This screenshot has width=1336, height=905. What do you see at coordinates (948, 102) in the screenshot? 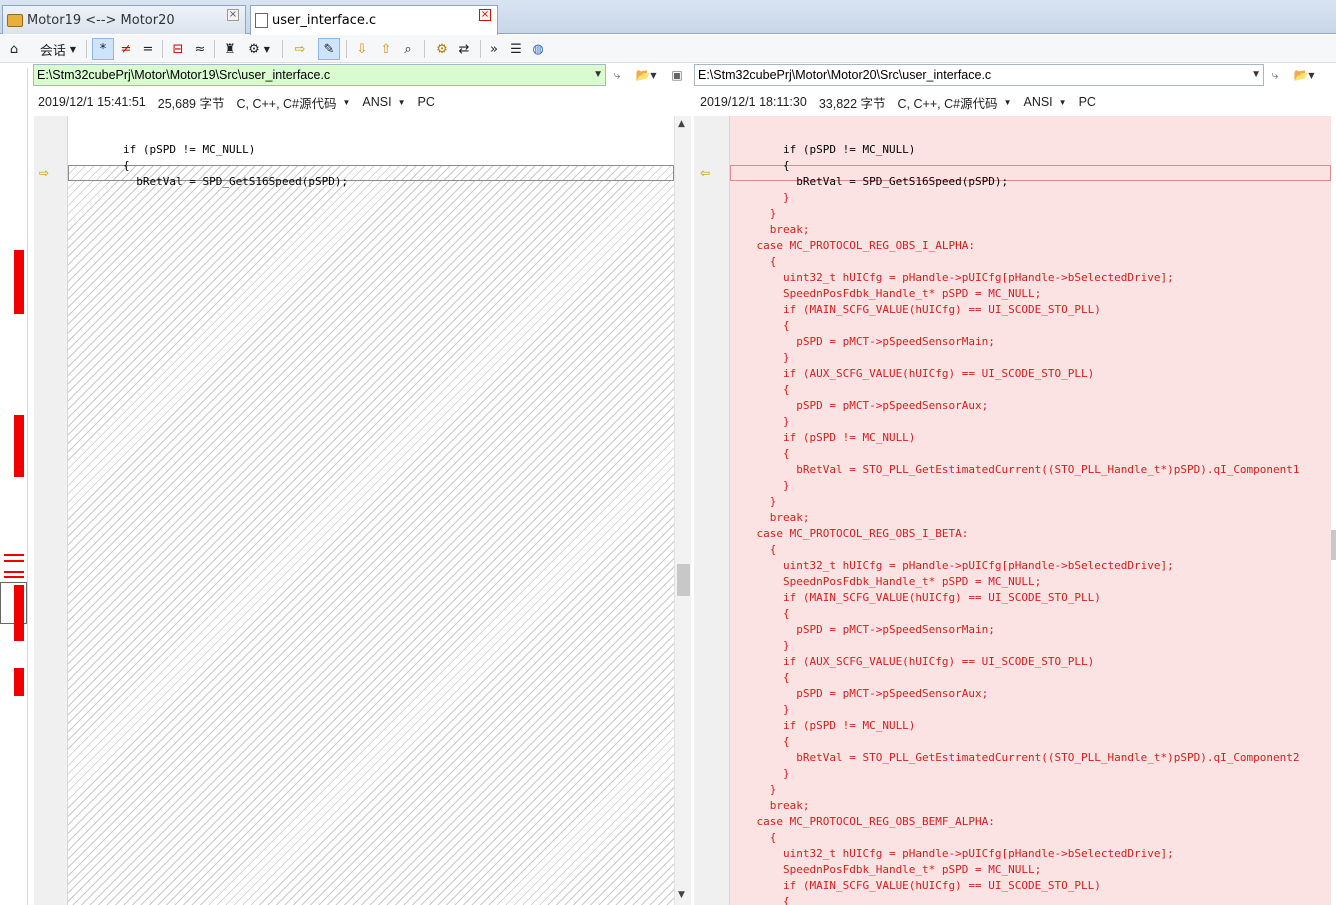
I see `right-format: C, C++, C#源代码` at bounding box center [948, 102].